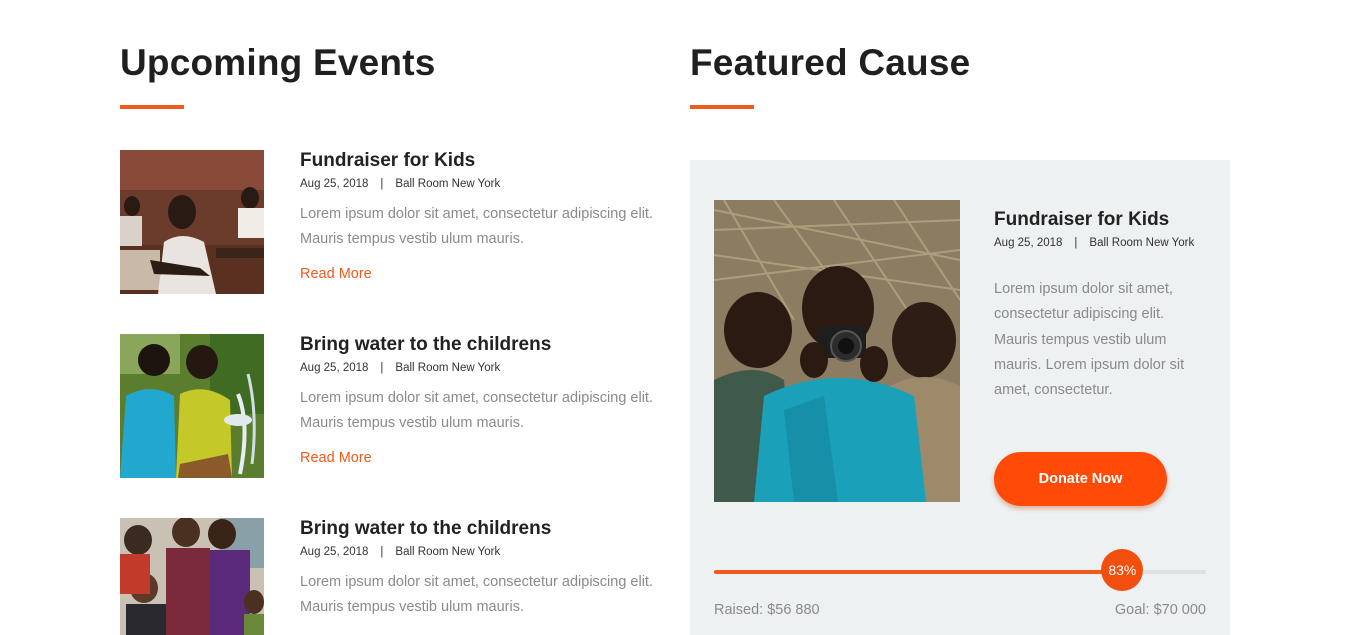 The width and height of the screenshot is (1346, 635). I want to click on goal-amount: Goal: $70 000, so click(1160, 610).